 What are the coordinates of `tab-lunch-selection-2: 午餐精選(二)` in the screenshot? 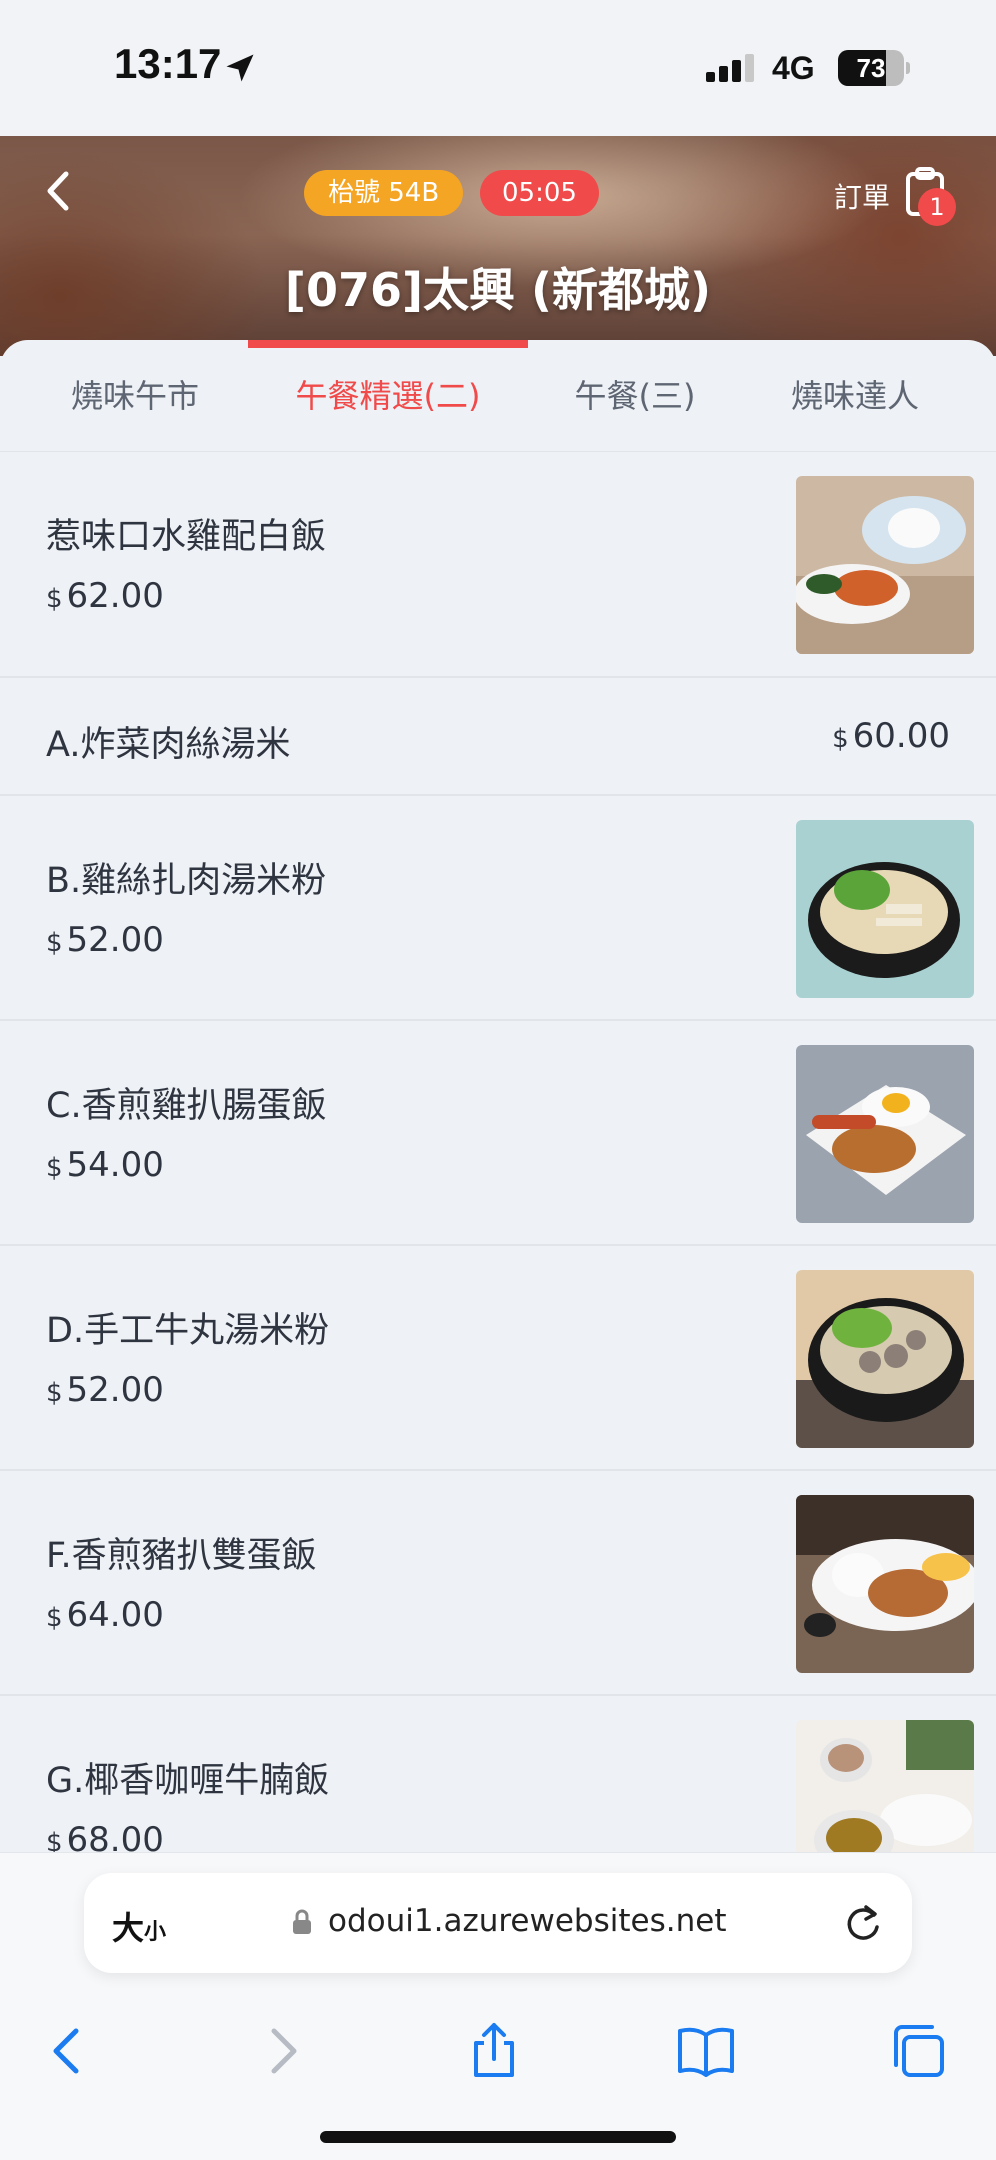 It's located at (388, 396).